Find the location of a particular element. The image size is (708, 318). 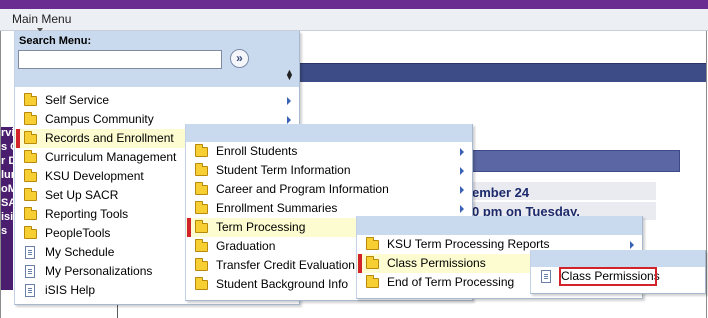

frame-border-right is located at coordinates (706, 174).